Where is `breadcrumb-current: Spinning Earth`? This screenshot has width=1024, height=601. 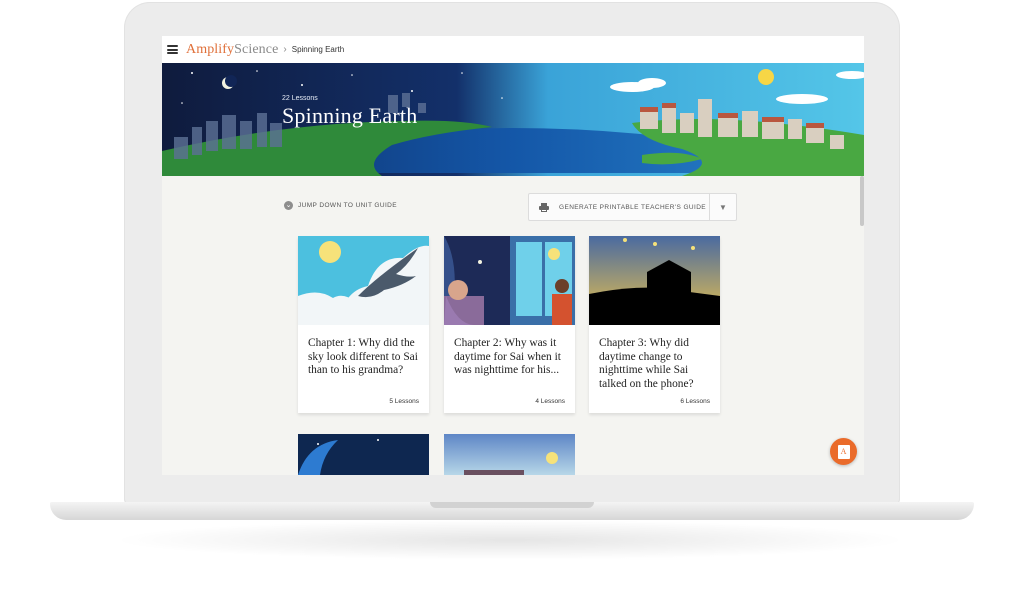 breadcrumb-current: Spinning Earth is located at coordinates (318, 49).